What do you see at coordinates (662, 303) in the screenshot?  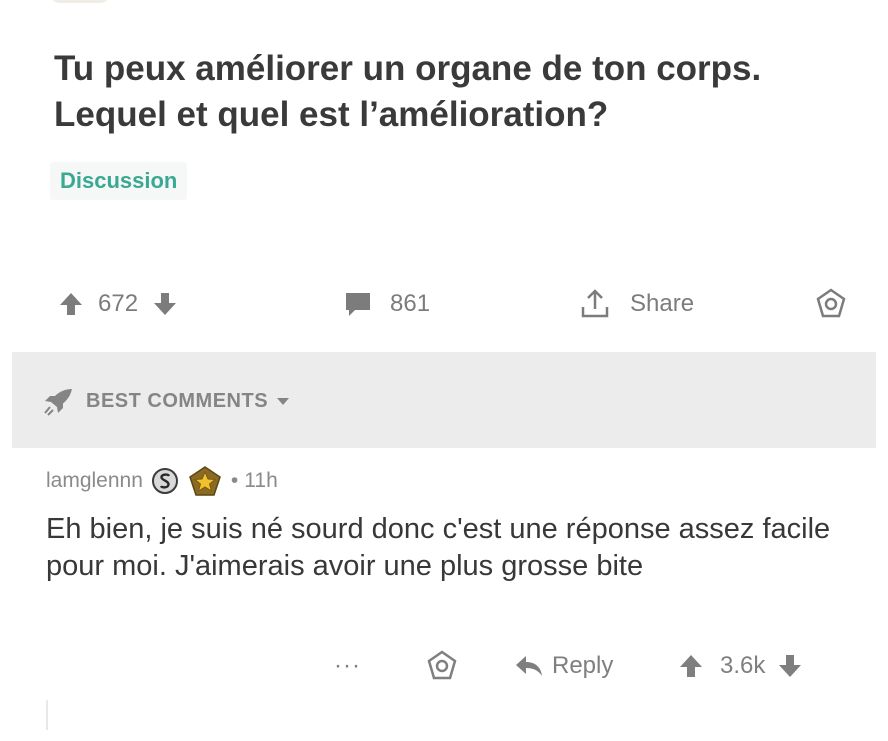 I see `share-label: Share` at bounding box center [662, 303].